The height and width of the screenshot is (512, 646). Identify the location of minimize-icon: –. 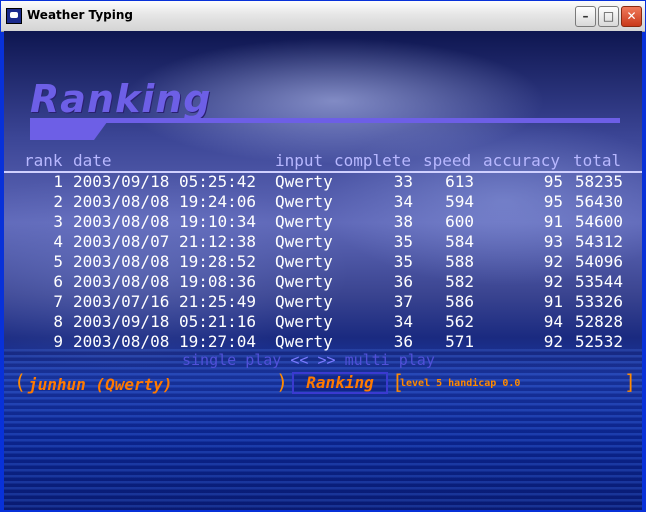
(585, 16).